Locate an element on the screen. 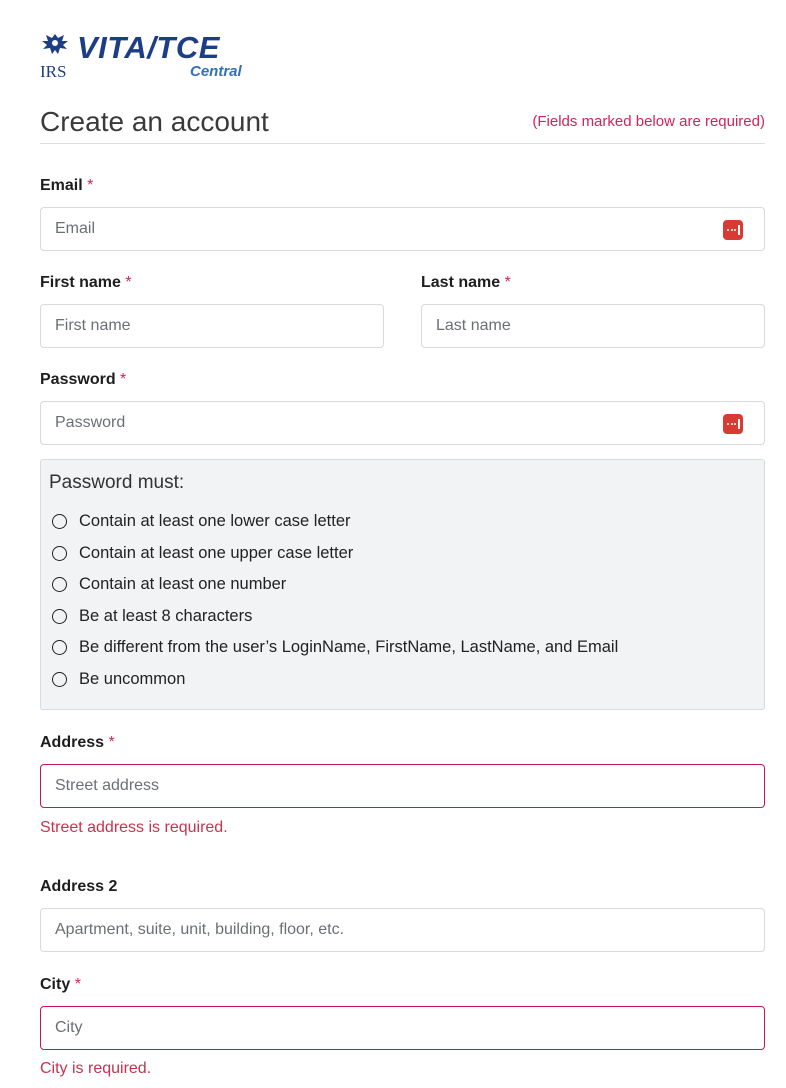 This screenshot has width=786, height=1088. address2-label: Address 2 is located at coordinates (79, 886).